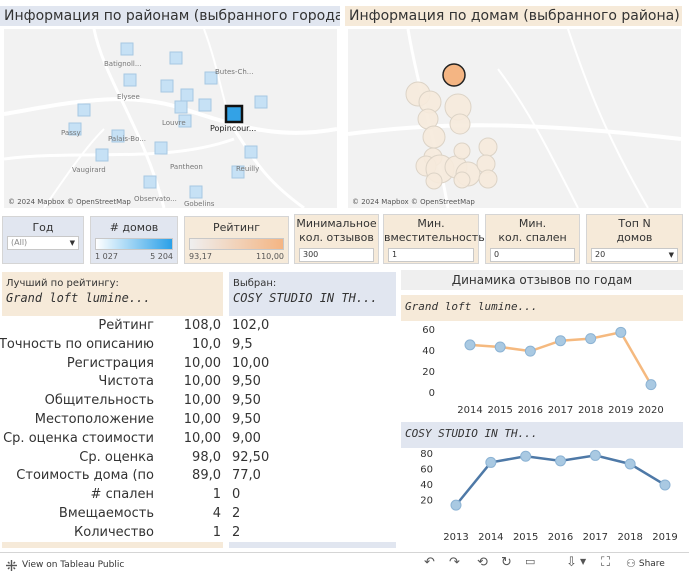  Describe the element at coordinates (251, 363) in the screenshot. I see `metric-selected-value: 10,00` at that location.